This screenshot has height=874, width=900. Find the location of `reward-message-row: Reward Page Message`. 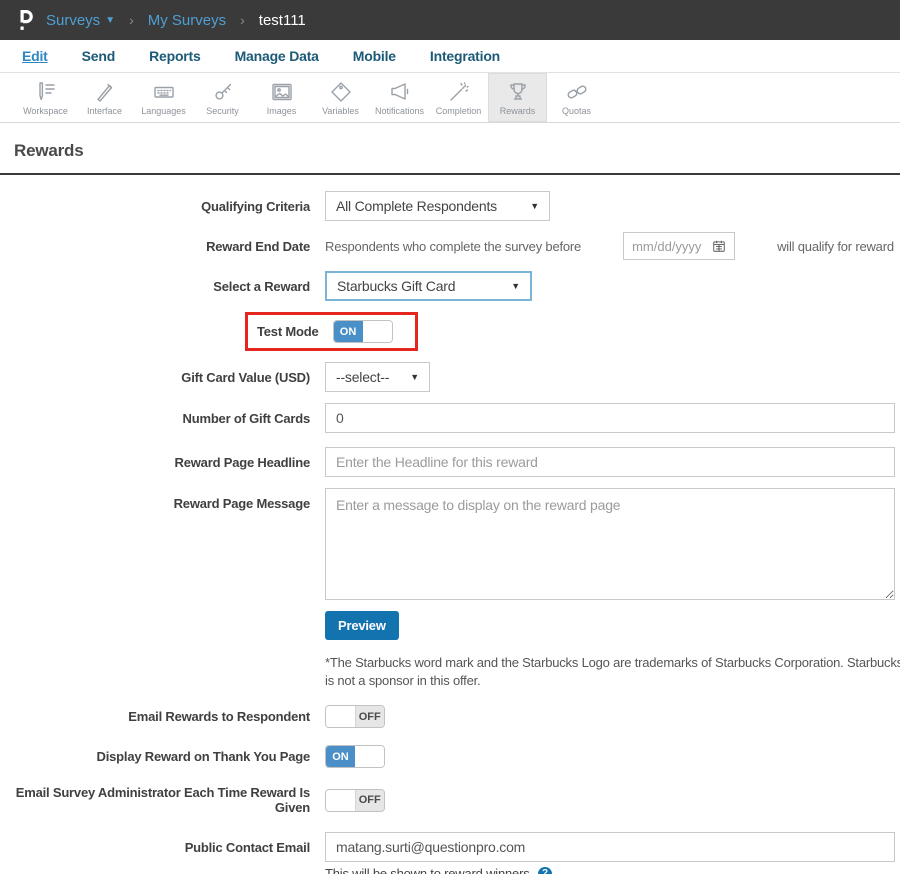

reward-message-row: Reward Page Message is located at coordinates (450, 544).